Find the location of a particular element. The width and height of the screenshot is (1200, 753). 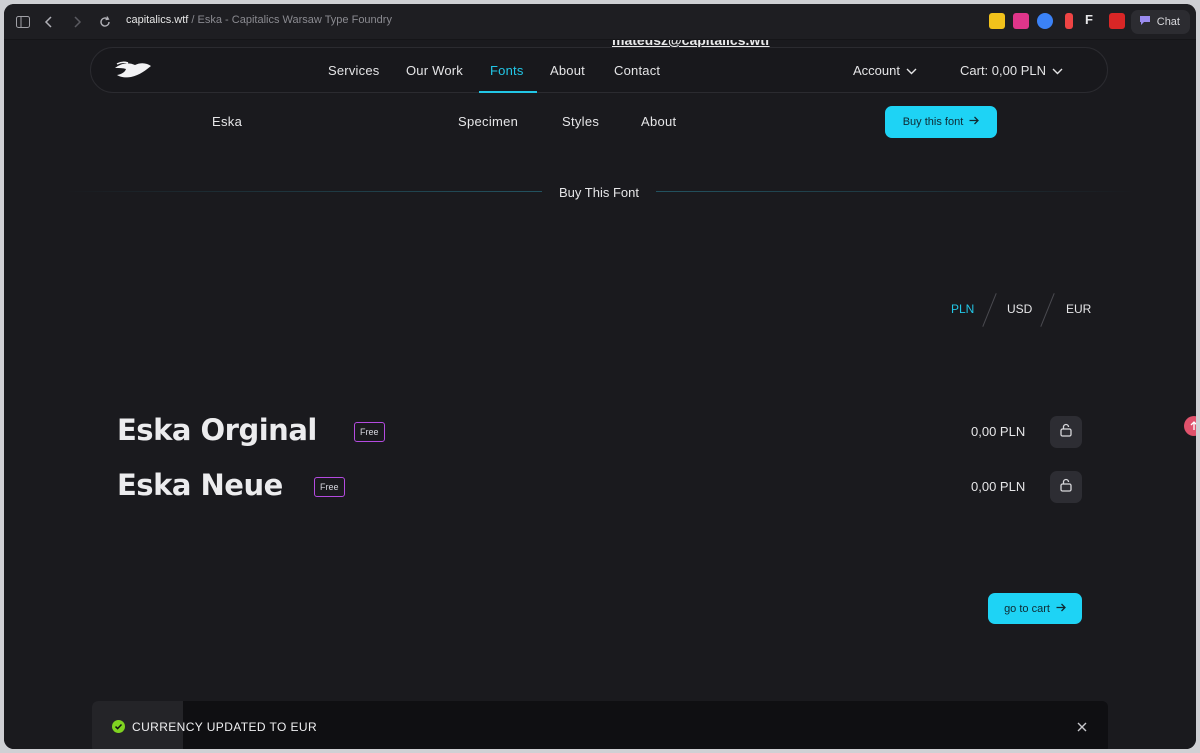

page-title: Eska - Capitalics Warsaw Type Foundry is located at coordinates (294, 20).